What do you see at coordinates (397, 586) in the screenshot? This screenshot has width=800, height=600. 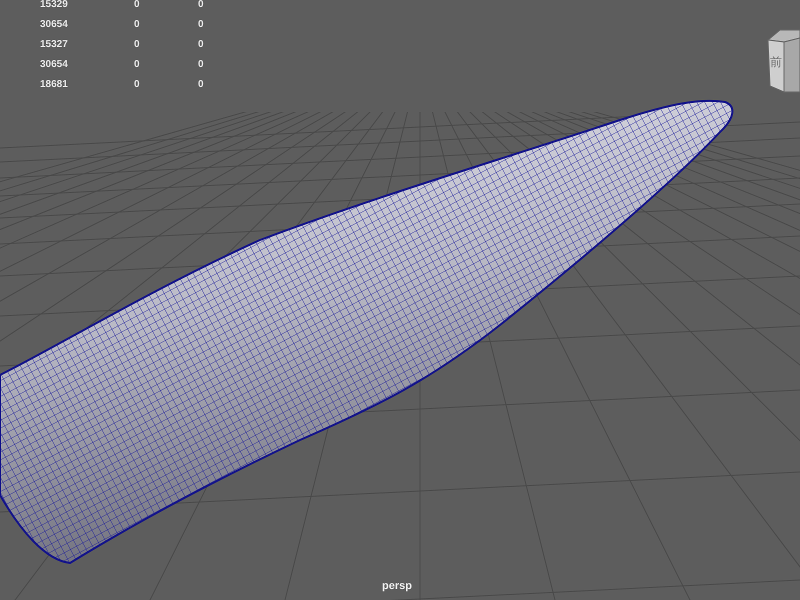 I see `camera-label: persp` at bounding box center [397, 586].